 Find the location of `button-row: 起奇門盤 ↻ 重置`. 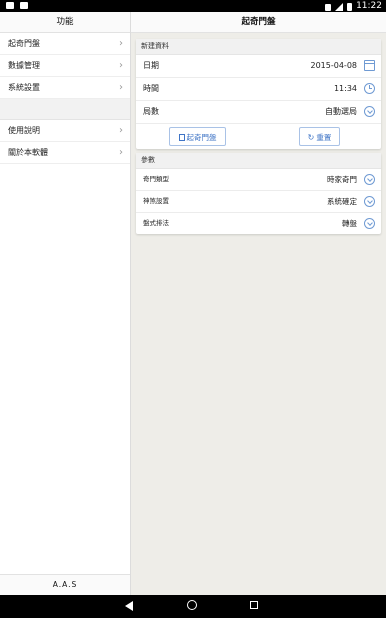

button-row: 起奇門盤 ↻ 重置 is located at coordinates (258, 136).